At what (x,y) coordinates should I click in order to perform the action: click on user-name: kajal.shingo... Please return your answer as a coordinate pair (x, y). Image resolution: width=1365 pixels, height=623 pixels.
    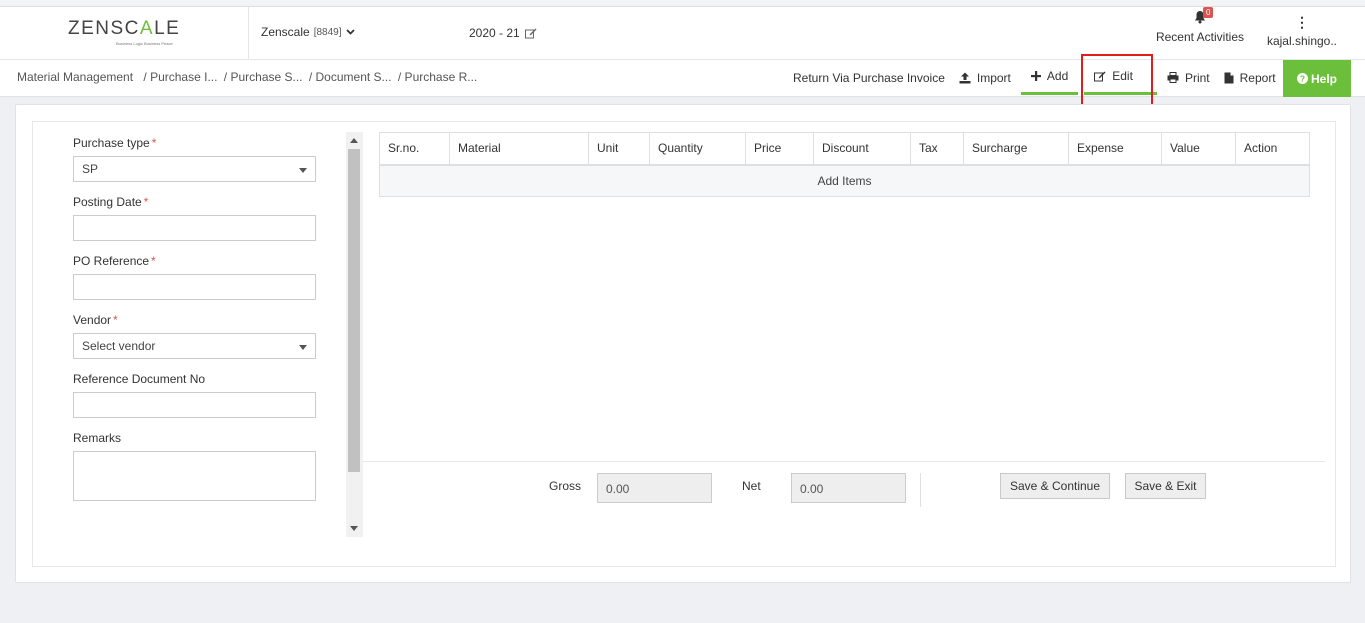
    Looking at the image, I should click on (1302, 41).